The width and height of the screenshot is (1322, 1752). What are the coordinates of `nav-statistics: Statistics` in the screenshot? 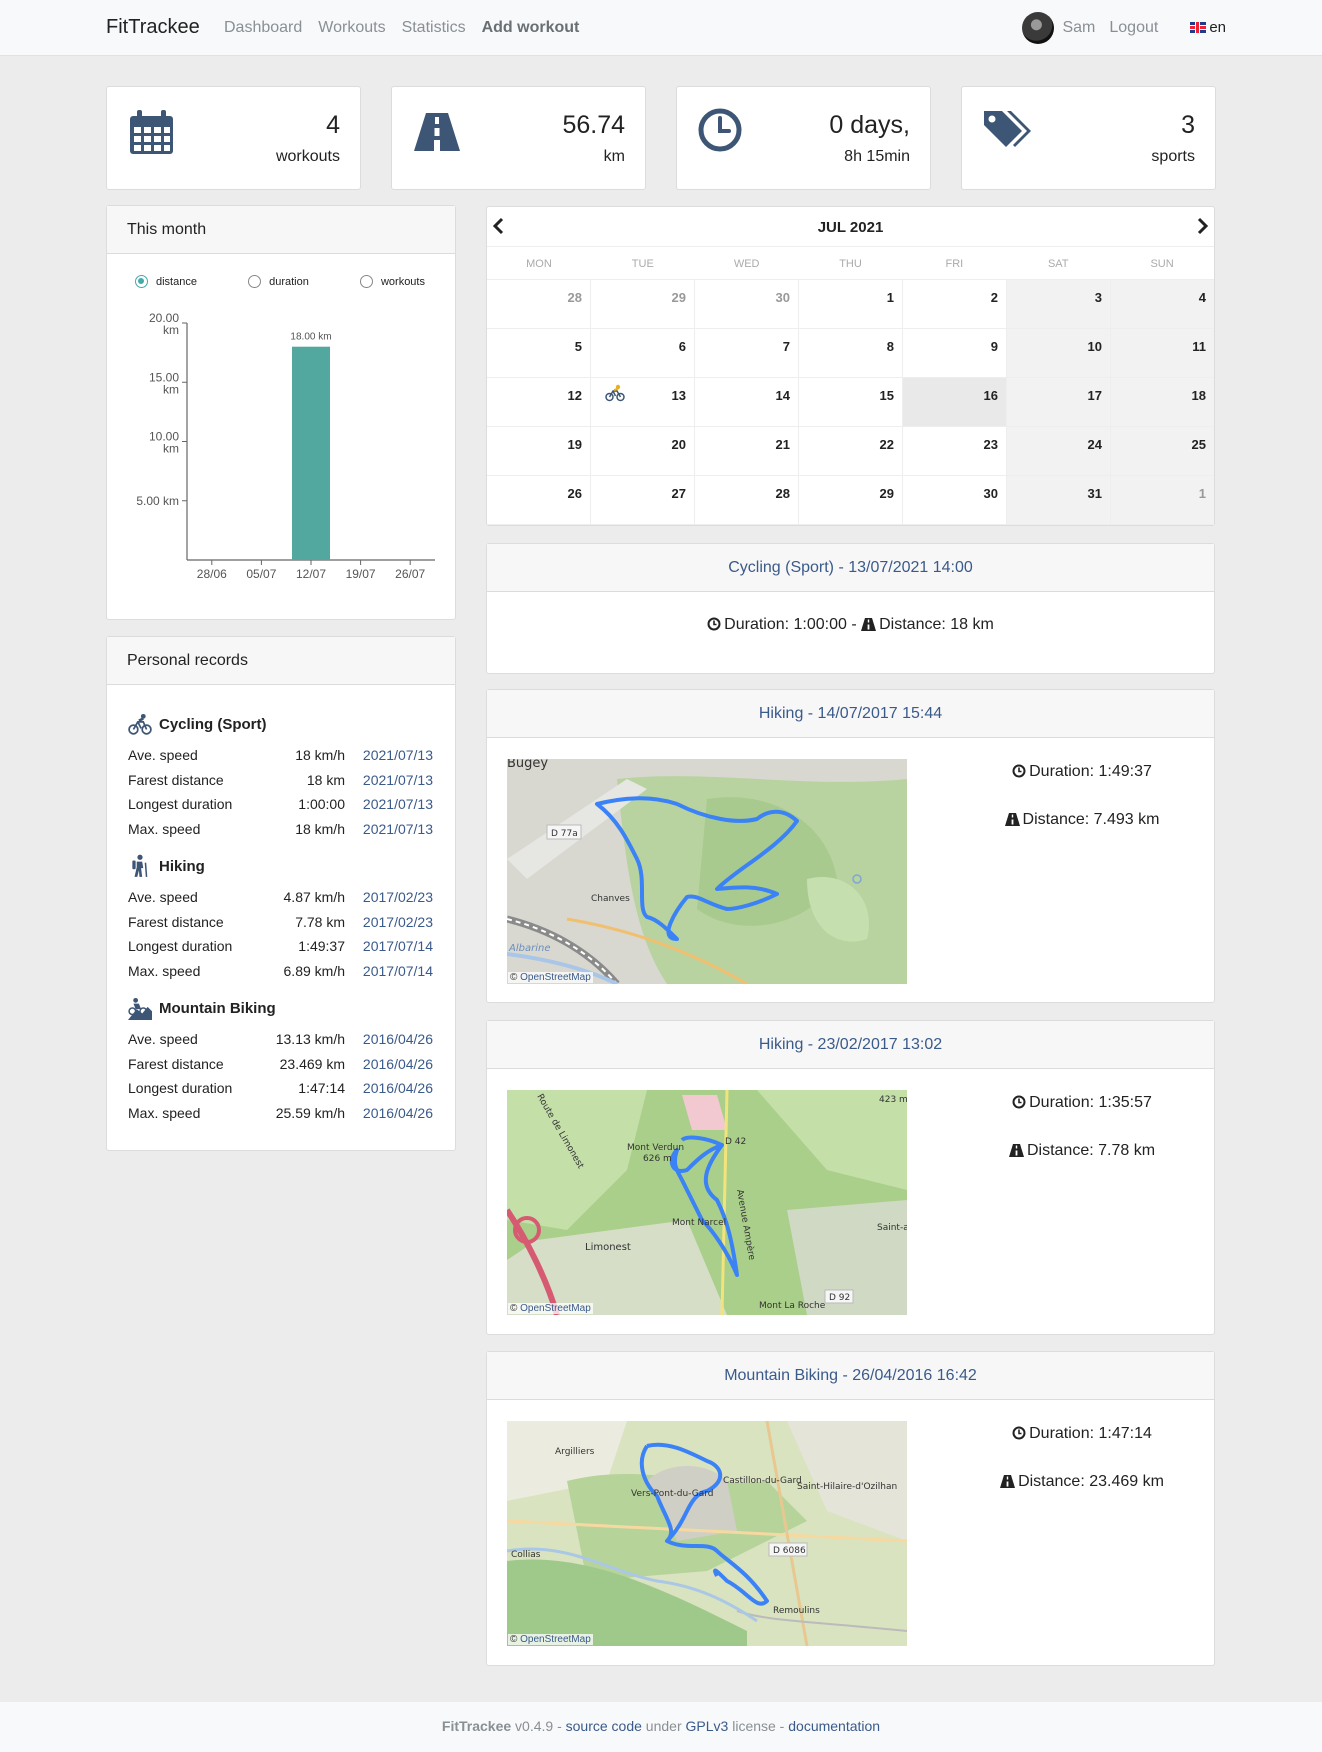 It's located at (434, 28).